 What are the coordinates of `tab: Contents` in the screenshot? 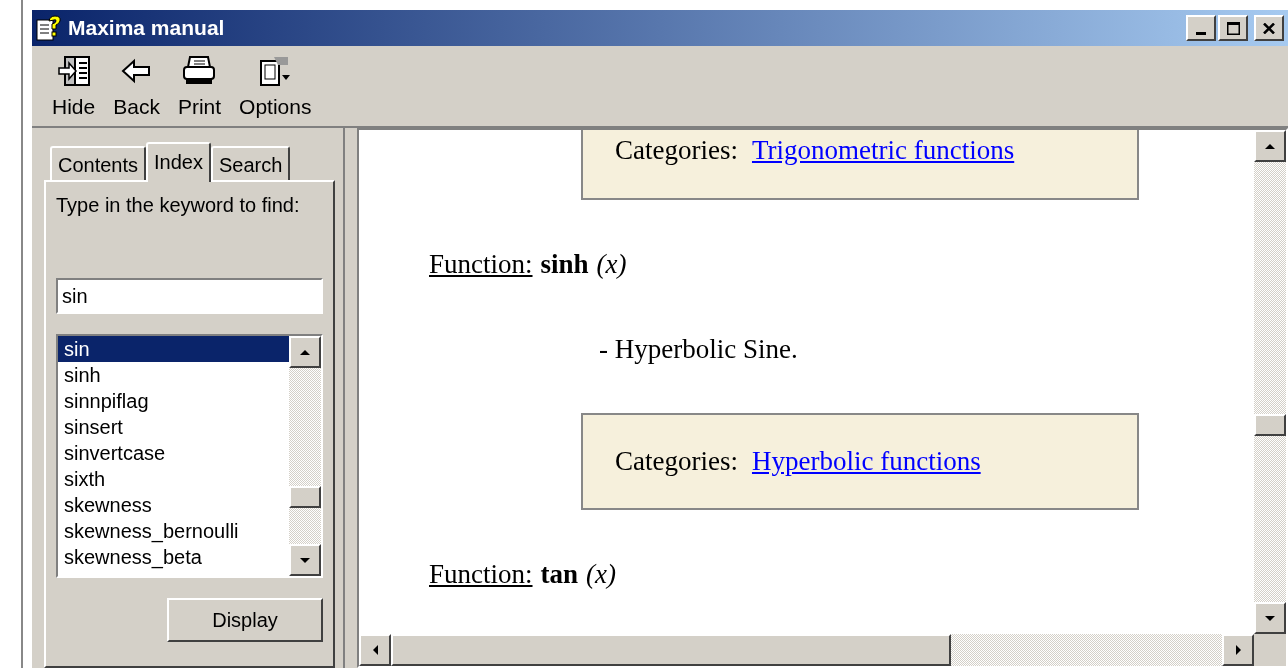 It's located at (98, 163).